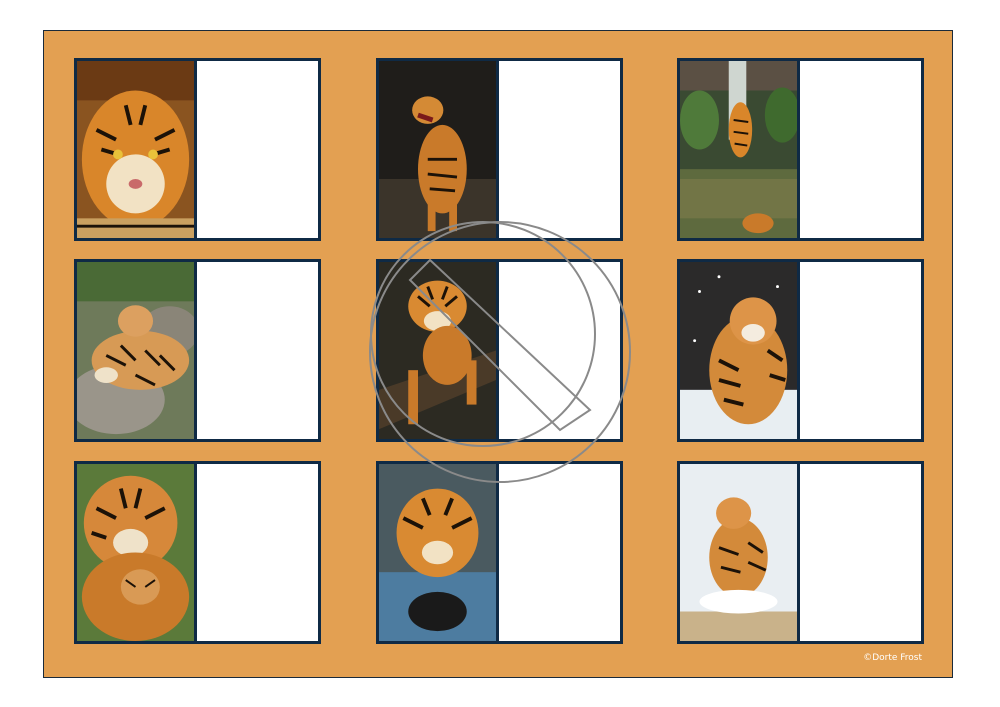 The width and height of the screenshot is (1000, 707). What do you see at coordinates (740, 149) in the screenshot?
I see `tiger-waterfall-photo` at bounding box center [740, 149].